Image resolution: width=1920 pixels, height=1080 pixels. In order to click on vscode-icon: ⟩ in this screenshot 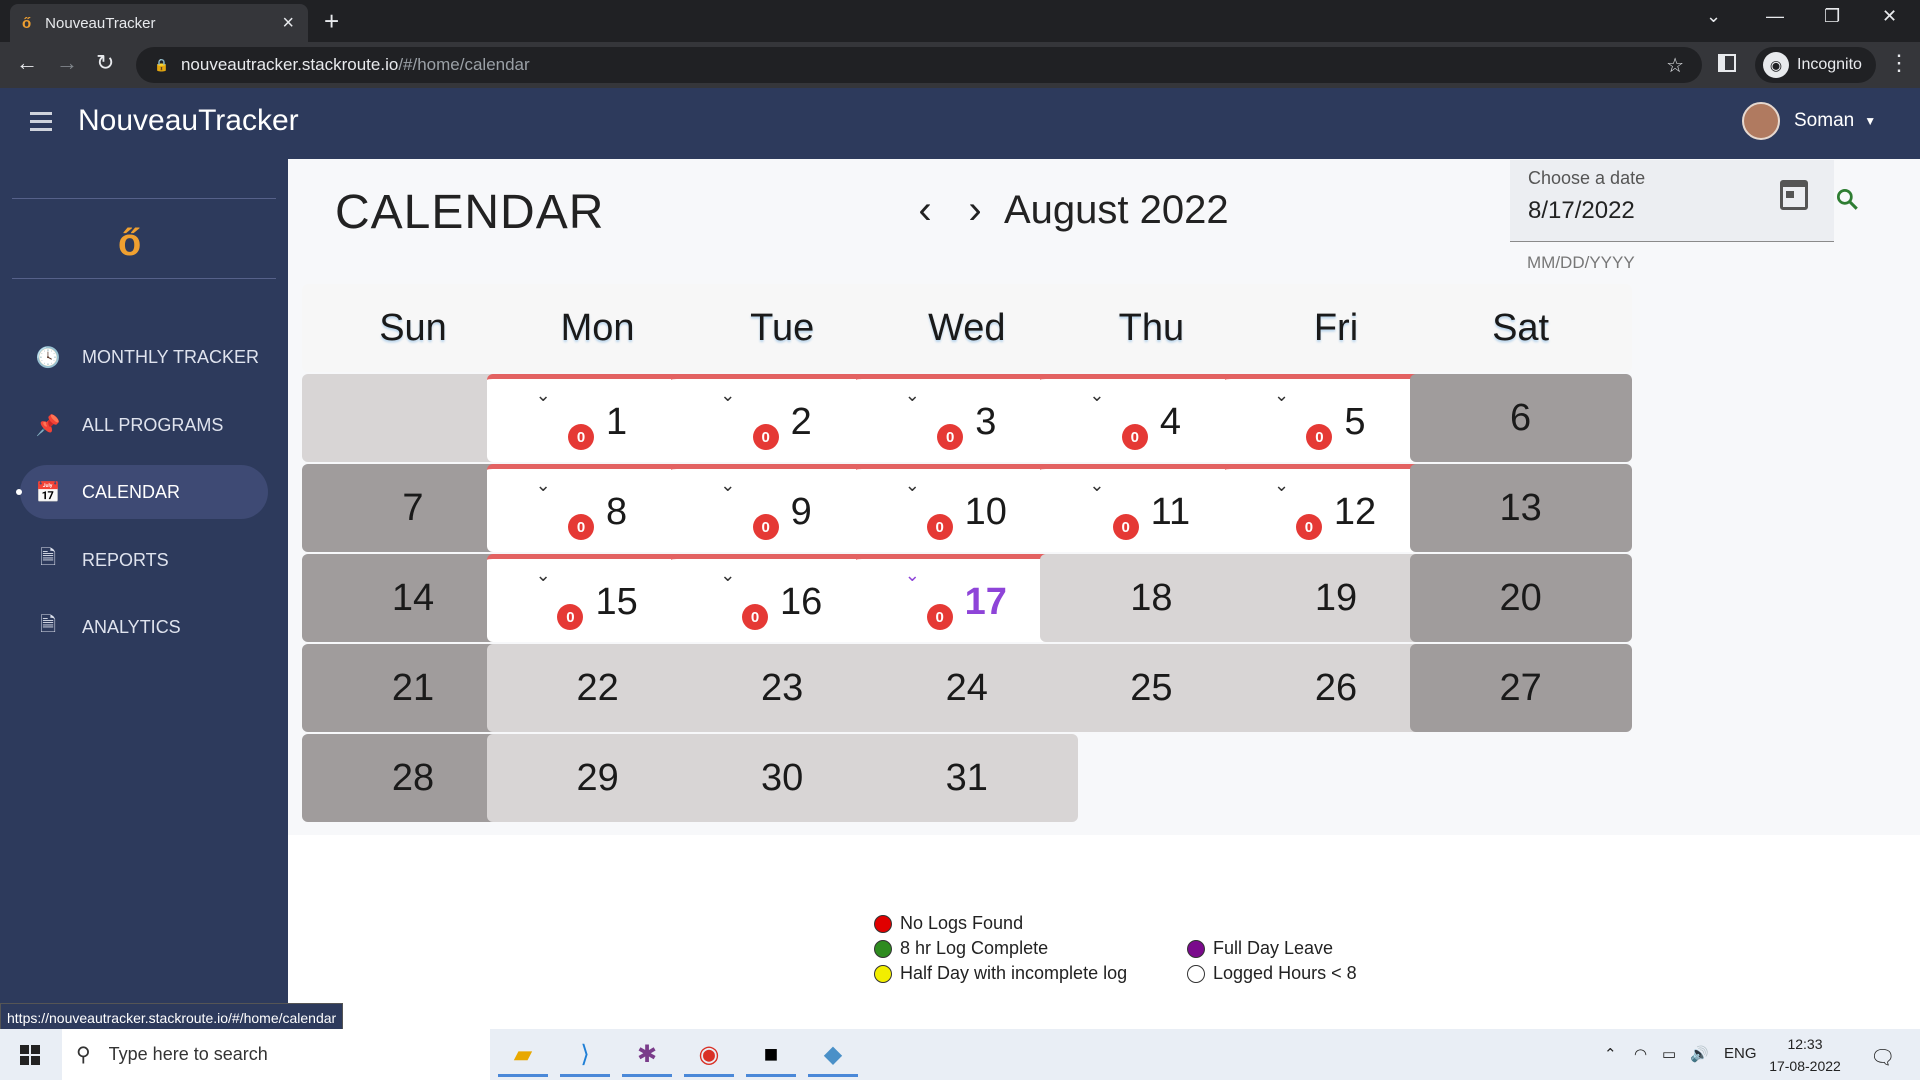, I will do `click(585, 1056)`.